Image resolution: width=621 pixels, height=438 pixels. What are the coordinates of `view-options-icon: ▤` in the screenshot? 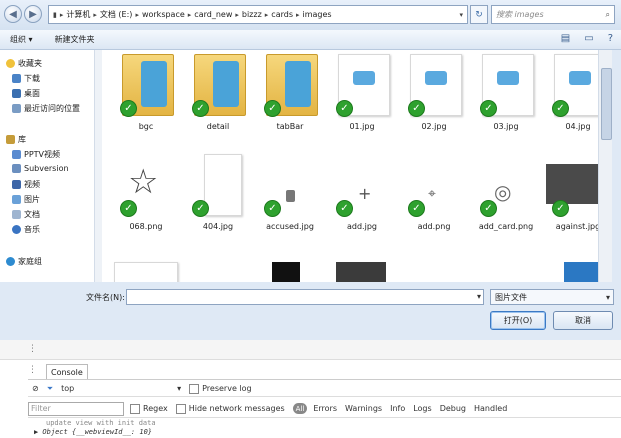 It's located at (565, 38).